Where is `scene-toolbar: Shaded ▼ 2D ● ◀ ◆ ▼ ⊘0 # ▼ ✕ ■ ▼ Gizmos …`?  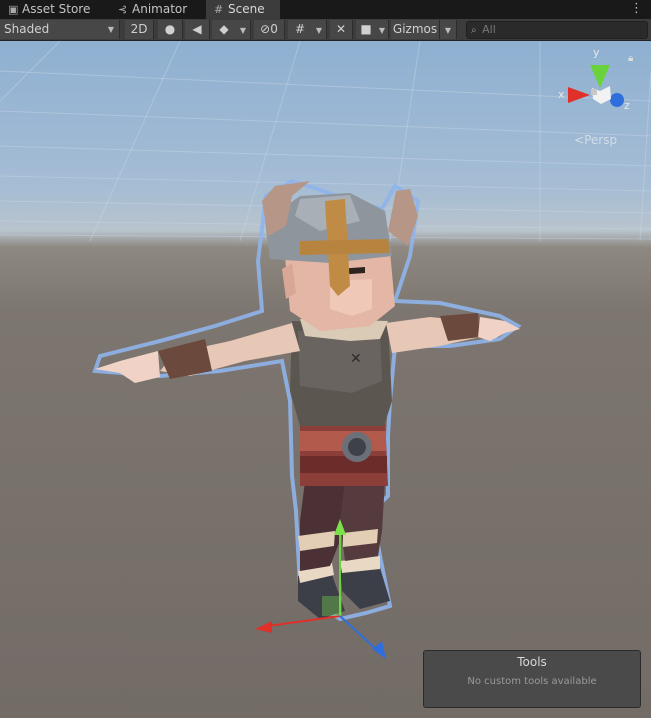
scene-toolbar: Shaded ▼ 2D ● ◀ ◆ ▼ ⊘0 # ▼ ✕ ■ ▼ Gizmos … is located at coordinates (325, 30).